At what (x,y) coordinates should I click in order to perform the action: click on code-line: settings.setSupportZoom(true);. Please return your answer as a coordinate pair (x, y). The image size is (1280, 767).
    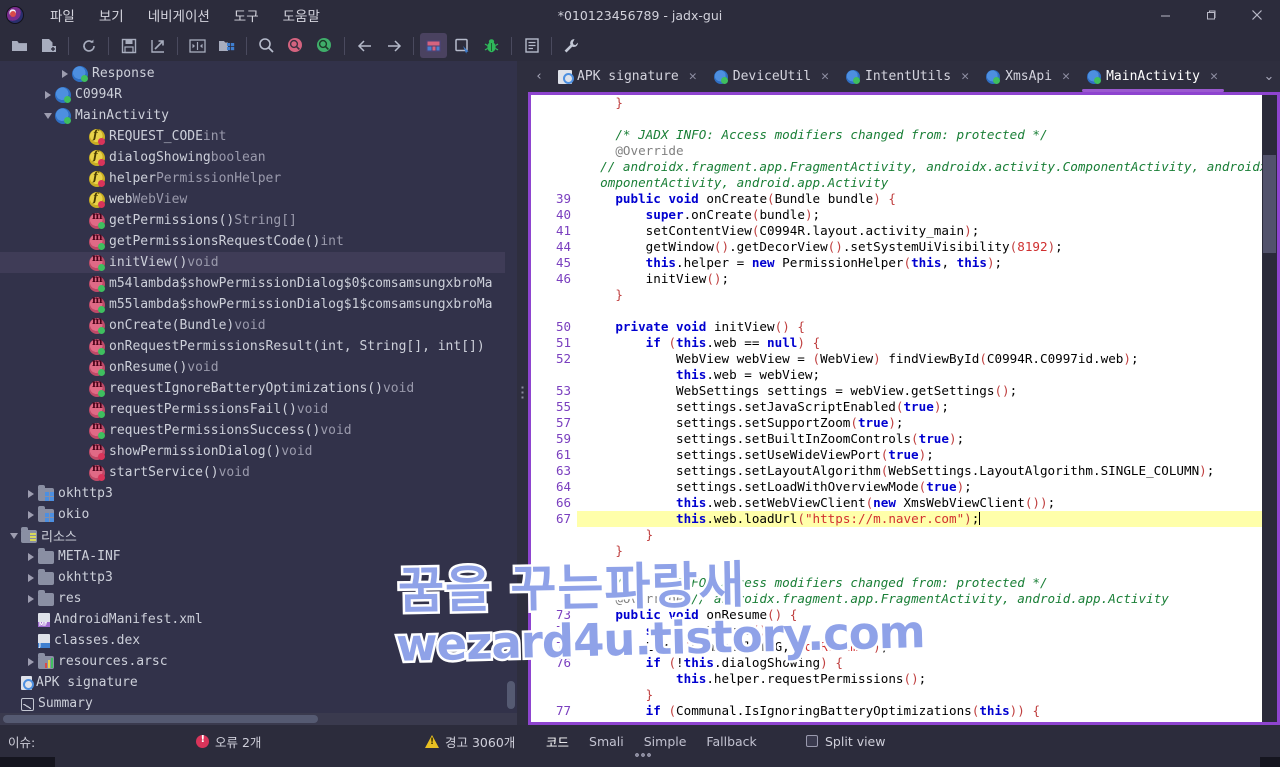
    Looking at the image, I should click on (919, 423).